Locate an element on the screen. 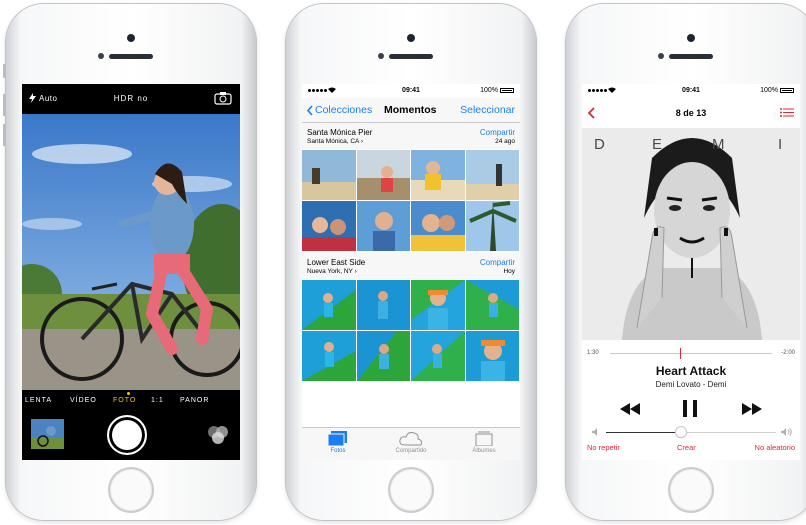 The width and height of the screenshot is (806, 525). viewfinder-photo-woman-on-bicycle is located at coordinates (131, 252).